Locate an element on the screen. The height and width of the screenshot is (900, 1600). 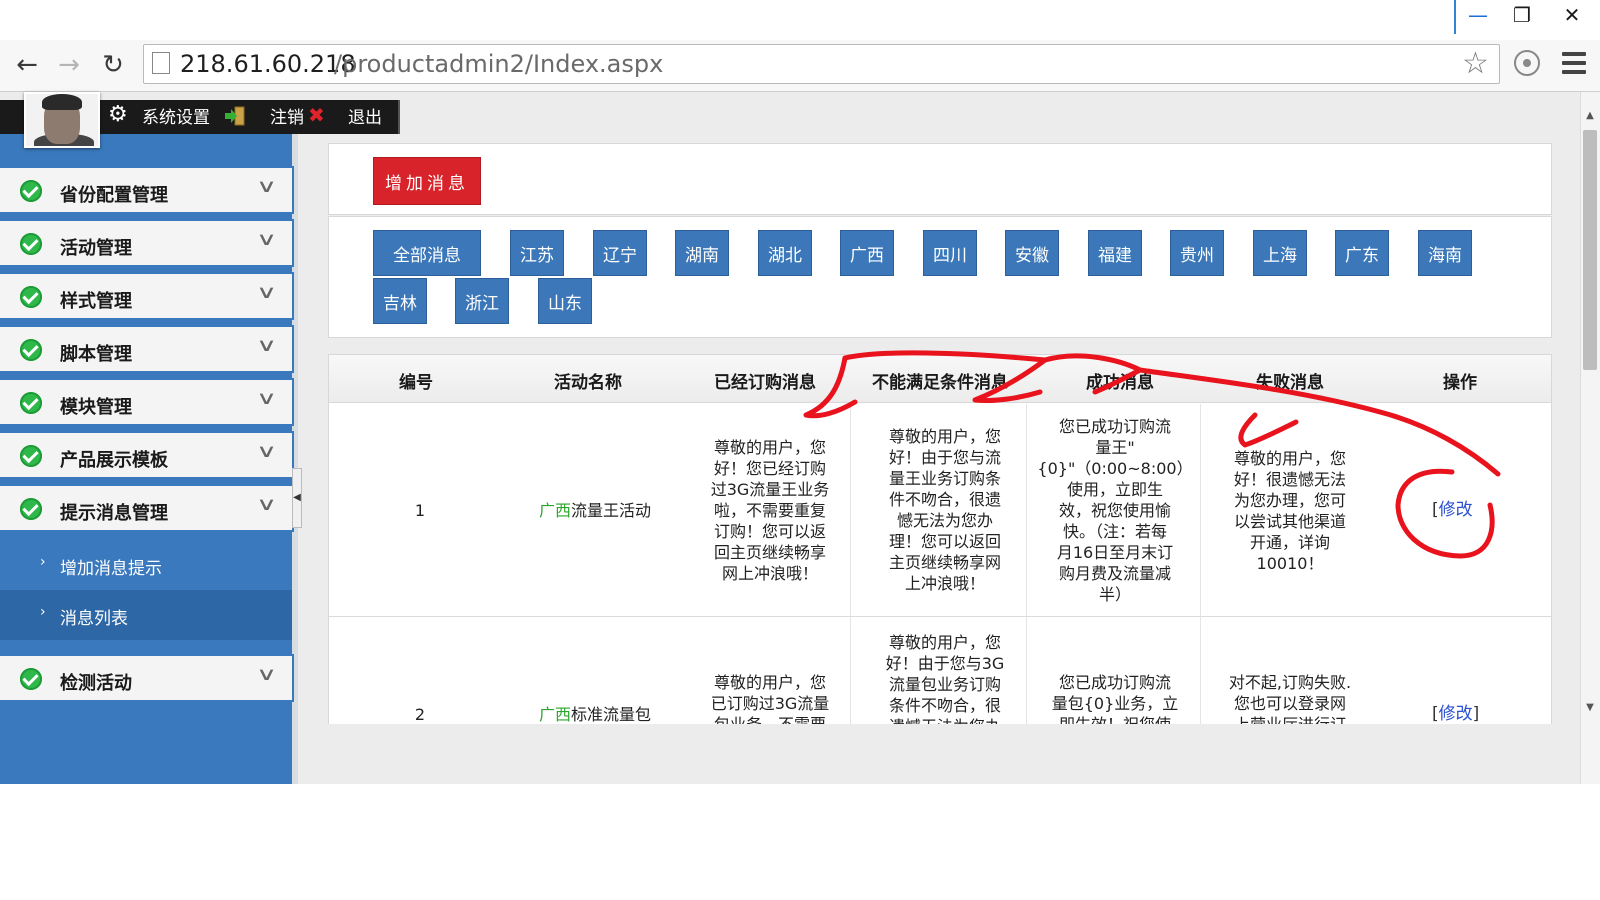
filter-guizhou: 贵州 is located at coordinates (1197, 253).